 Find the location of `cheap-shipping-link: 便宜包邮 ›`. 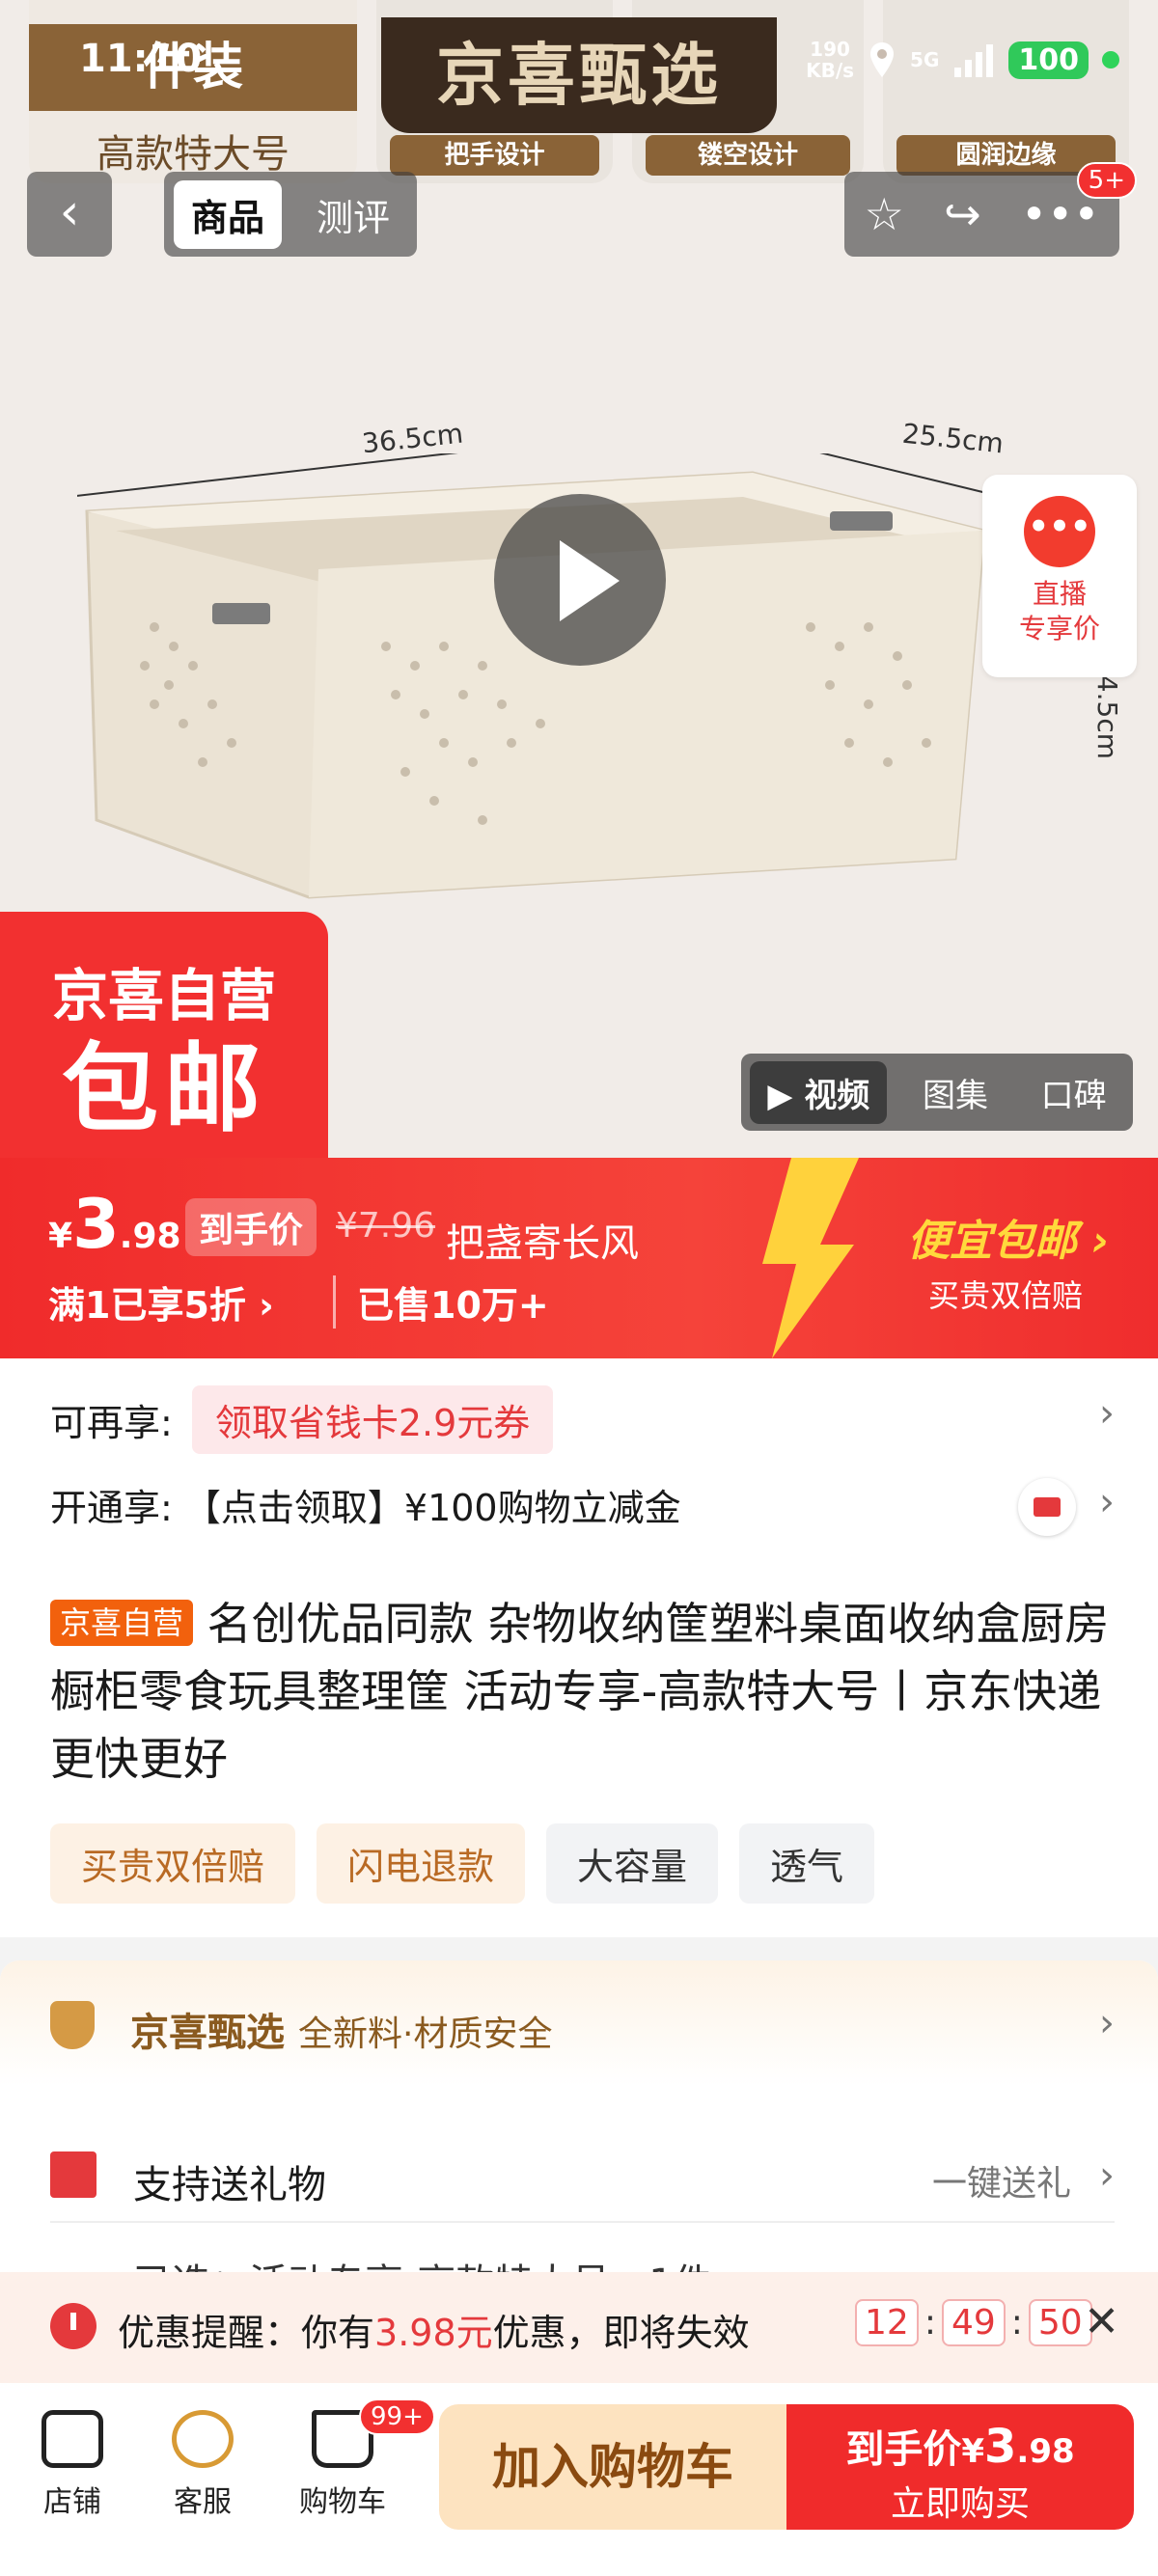

cheap-shipping-link: 便宜包邮 › is located at coordinates (1008, 1237).